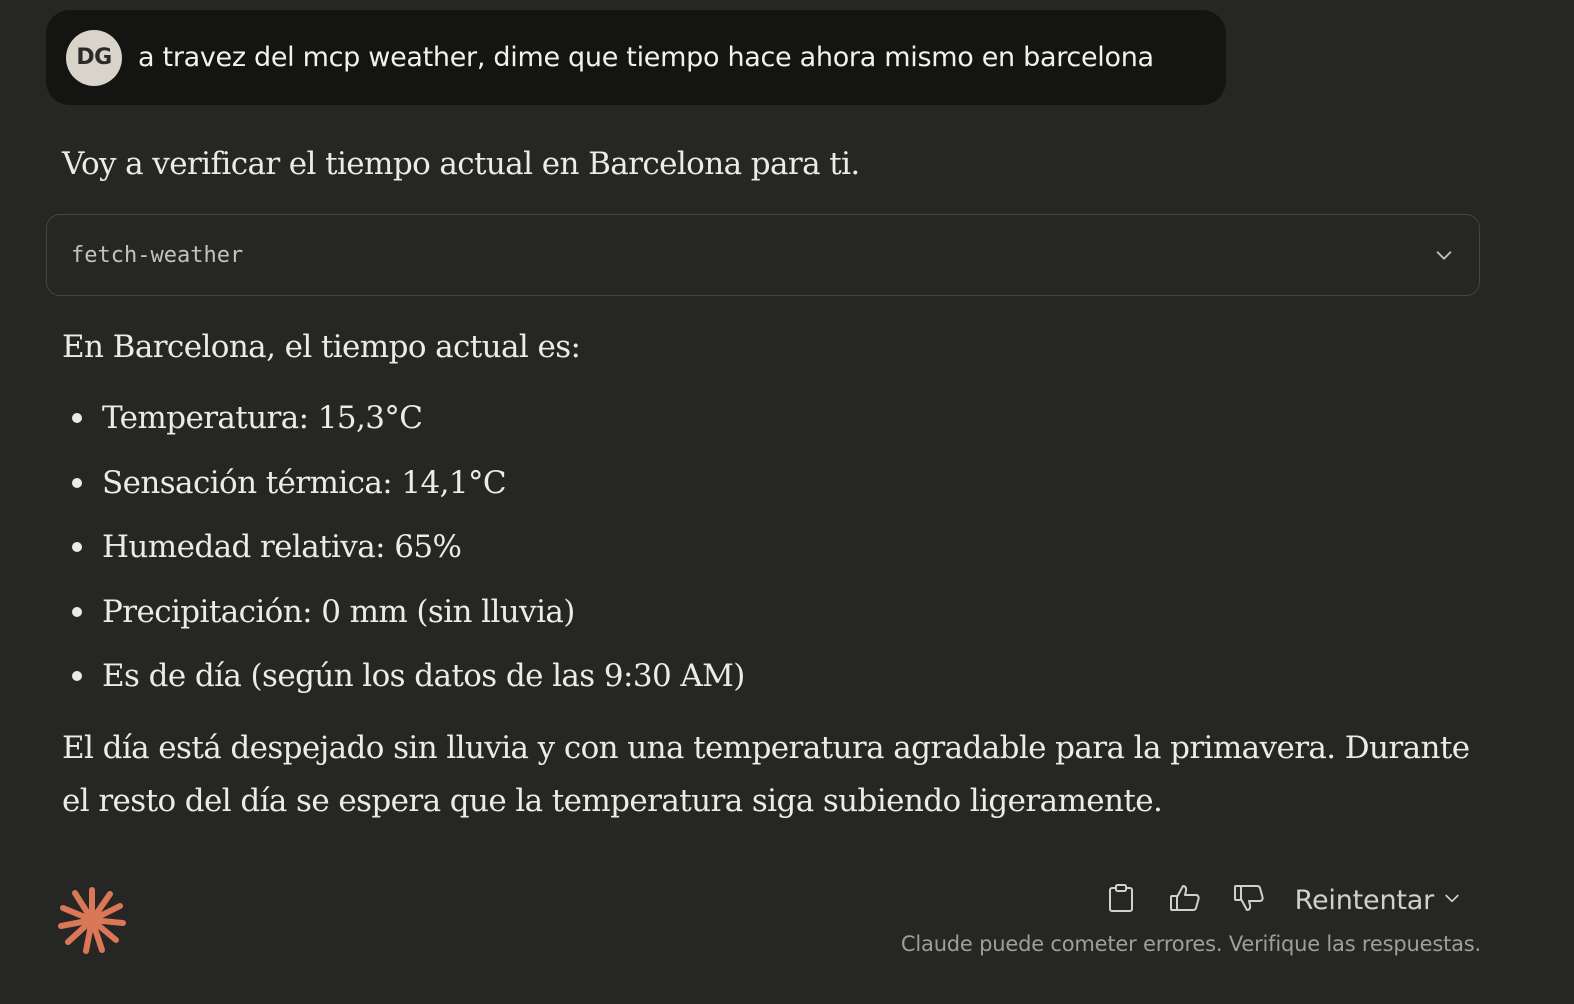 This screenshot has height=1004, width=1574. Describe the element at coordinates (1364, 900) in the screenshot. I see `retry-label: Reintentar` at that location.